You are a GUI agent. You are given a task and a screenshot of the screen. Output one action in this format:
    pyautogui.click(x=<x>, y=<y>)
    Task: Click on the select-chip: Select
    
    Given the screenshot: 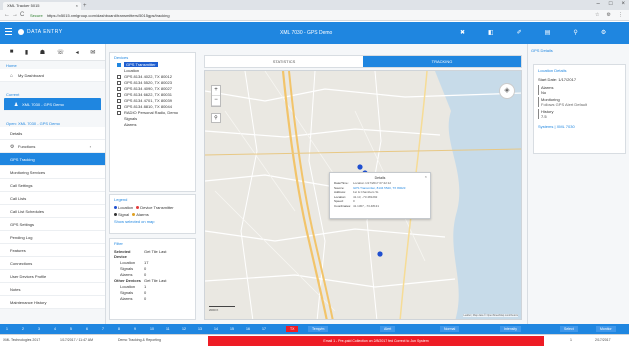 What is the action you would take?
    pyautogui.click(x=569, y=329)
    